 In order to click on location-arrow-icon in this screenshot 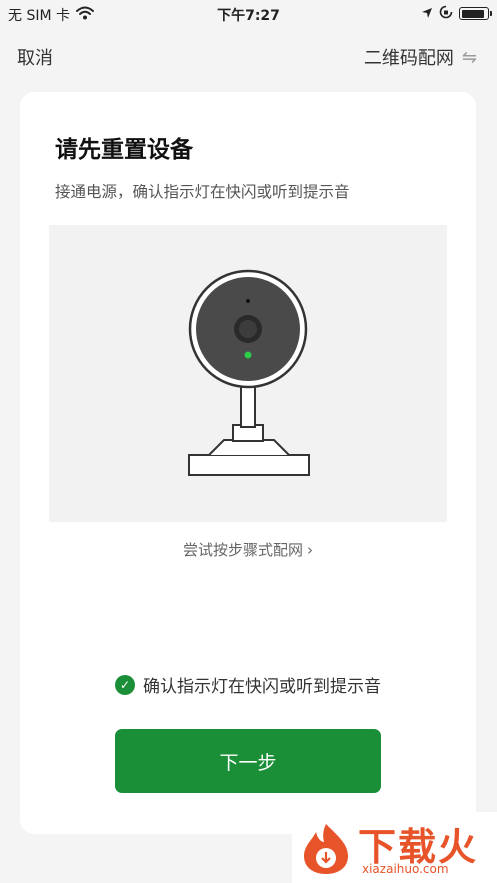, I will do `click(427, 13)`.